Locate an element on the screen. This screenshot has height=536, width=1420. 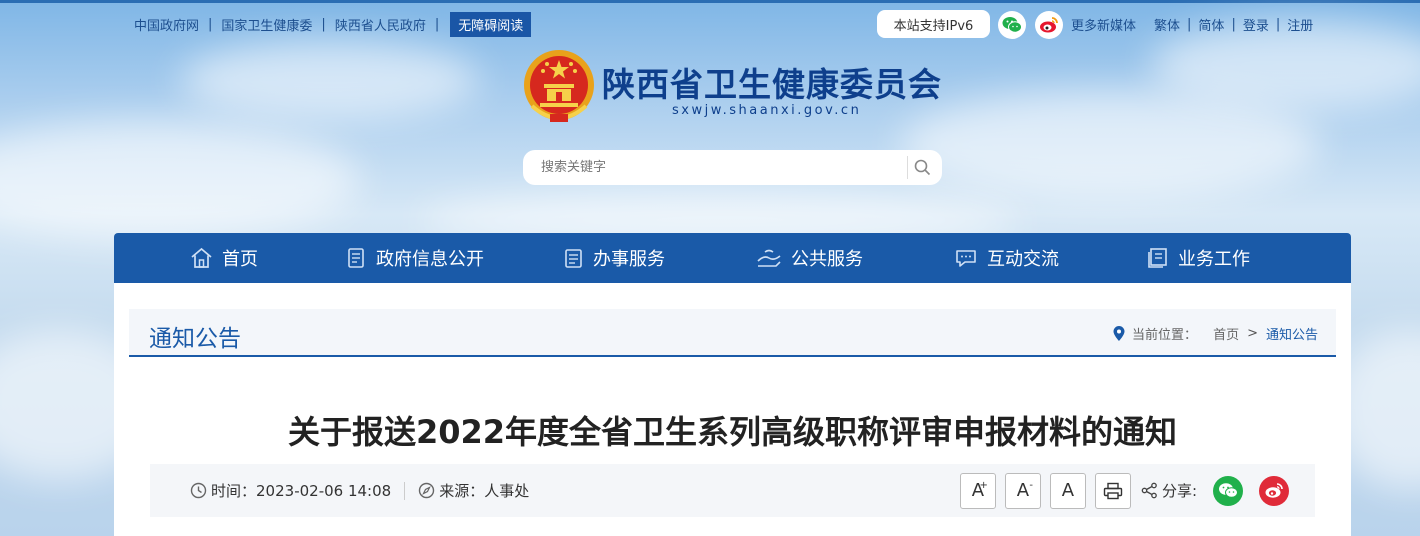
traditional-chinese-link: 繁体 is located at coordinates (1167, 24).